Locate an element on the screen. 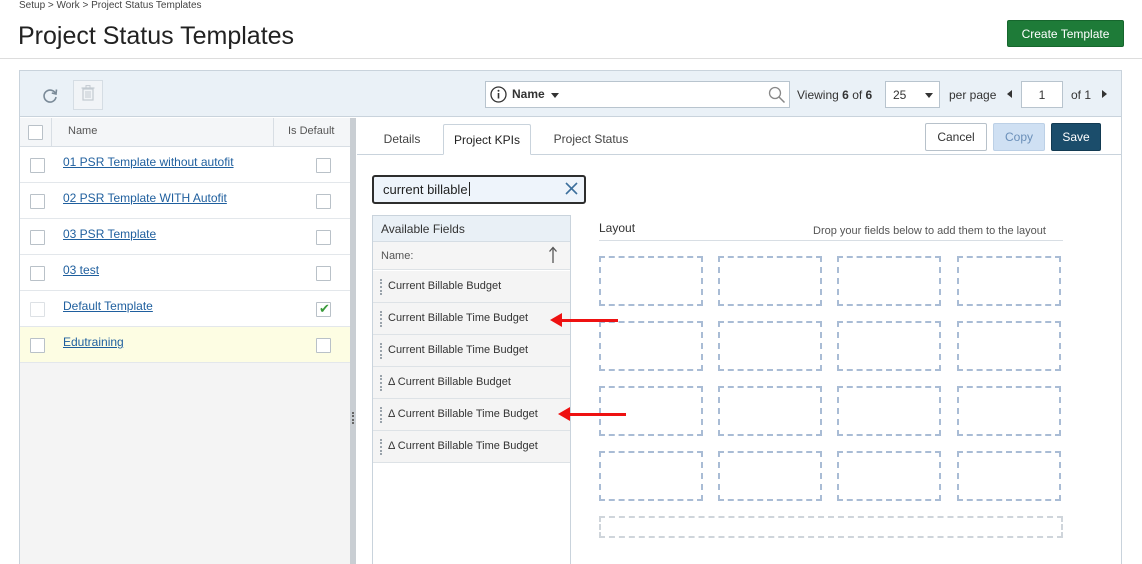 The width and height of the screenshot is (1142, 564). template-link: Edutraining is located at coordinates (93, 342).